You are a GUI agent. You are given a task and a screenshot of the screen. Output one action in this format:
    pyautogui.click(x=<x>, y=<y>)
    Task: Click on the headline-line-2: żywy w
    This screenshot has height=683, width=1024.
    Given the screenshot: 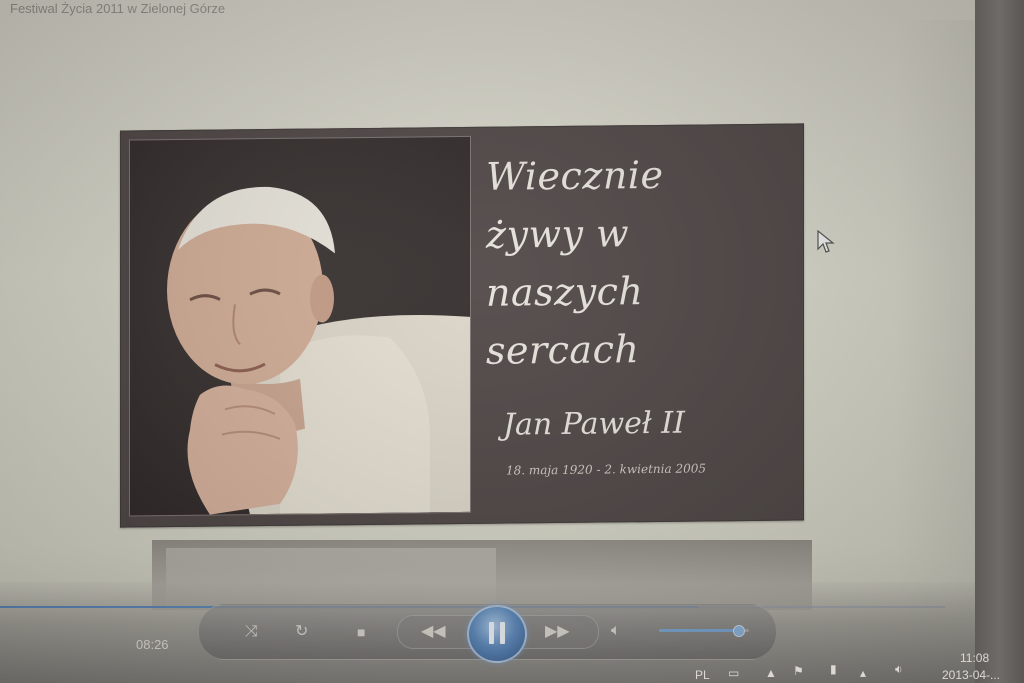 What is the action you would take?
    pyautogui.click(x=558, y=234)
    